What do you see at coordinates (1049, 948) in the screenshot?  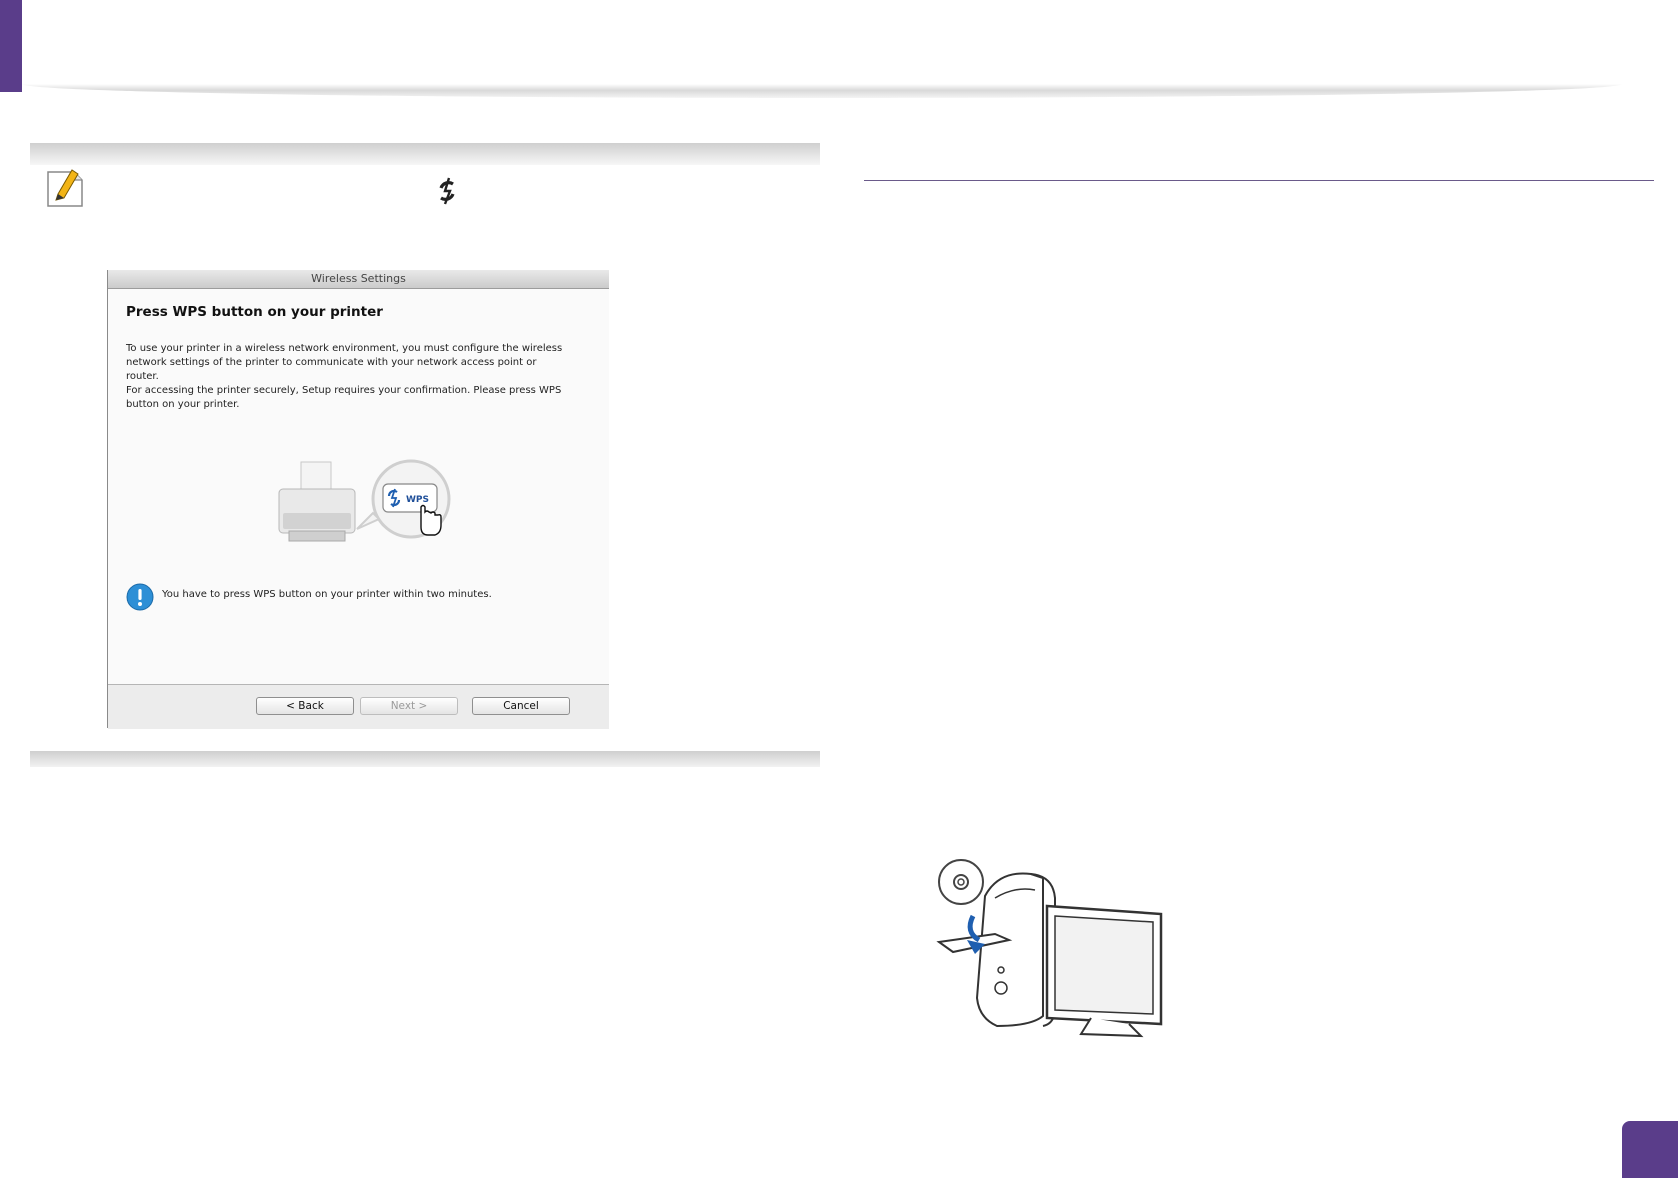 I see `mac-cd-install-illustration` at bounding box center [1049, 948].